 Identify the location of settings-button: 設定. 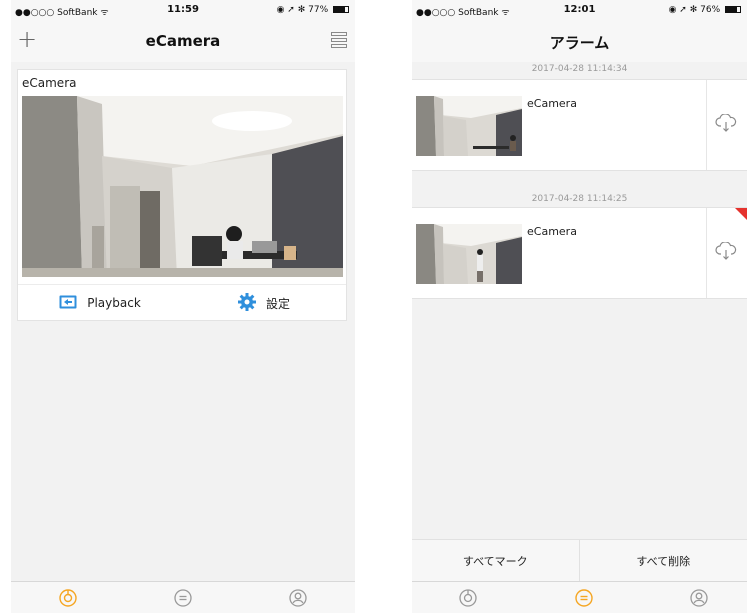
(264, 303).